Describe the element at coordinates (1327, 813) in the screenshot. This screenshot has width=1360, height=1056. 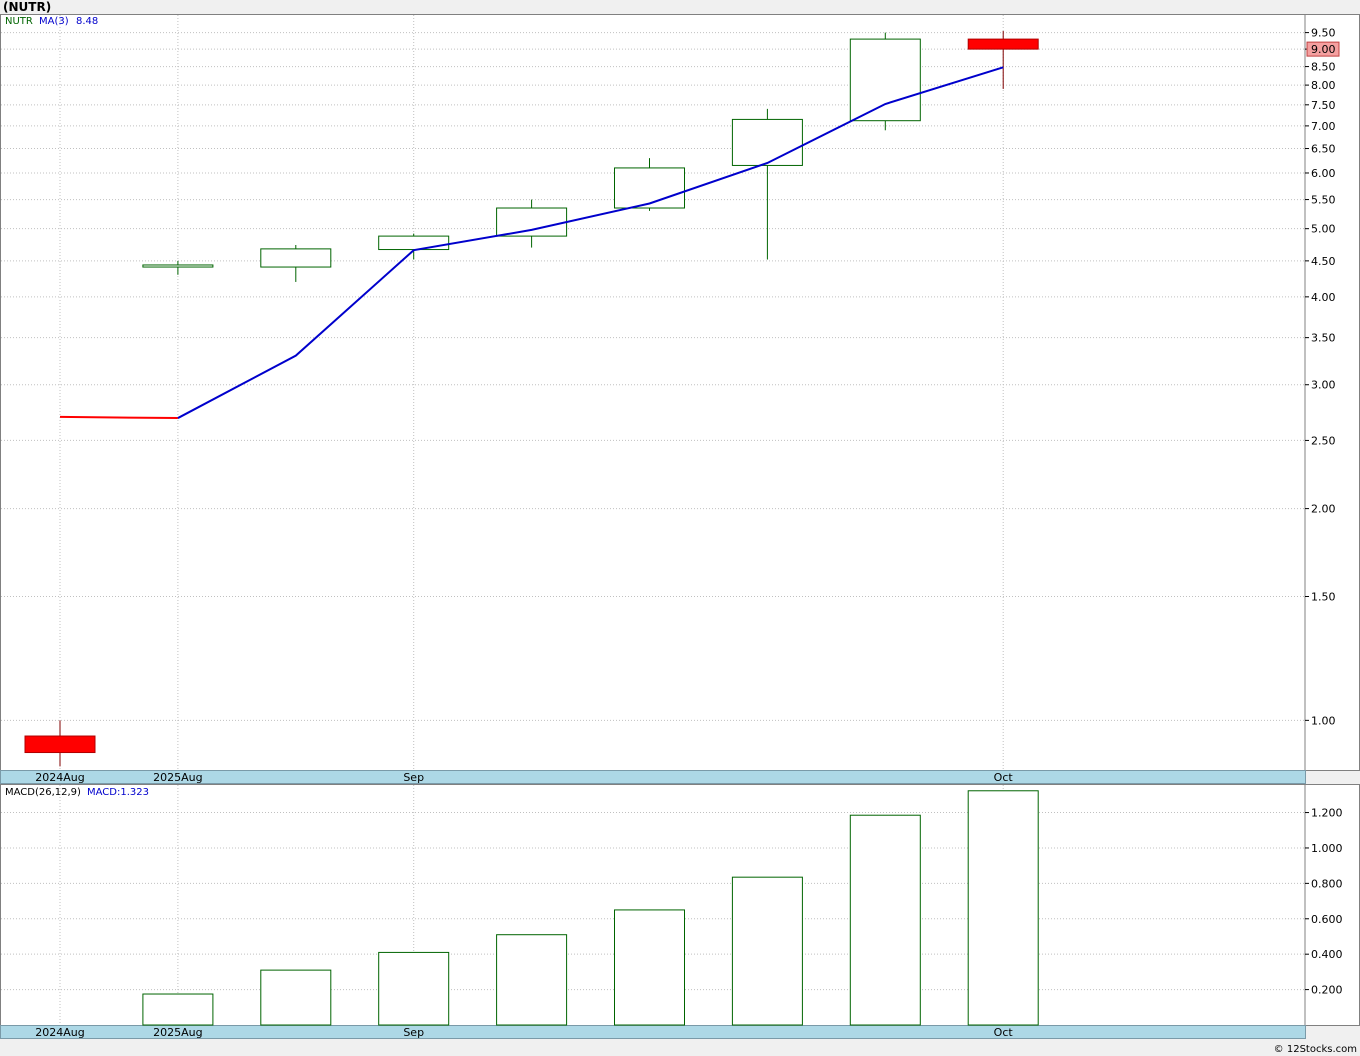
I see `macd-tick-label: 1.200` at that location.